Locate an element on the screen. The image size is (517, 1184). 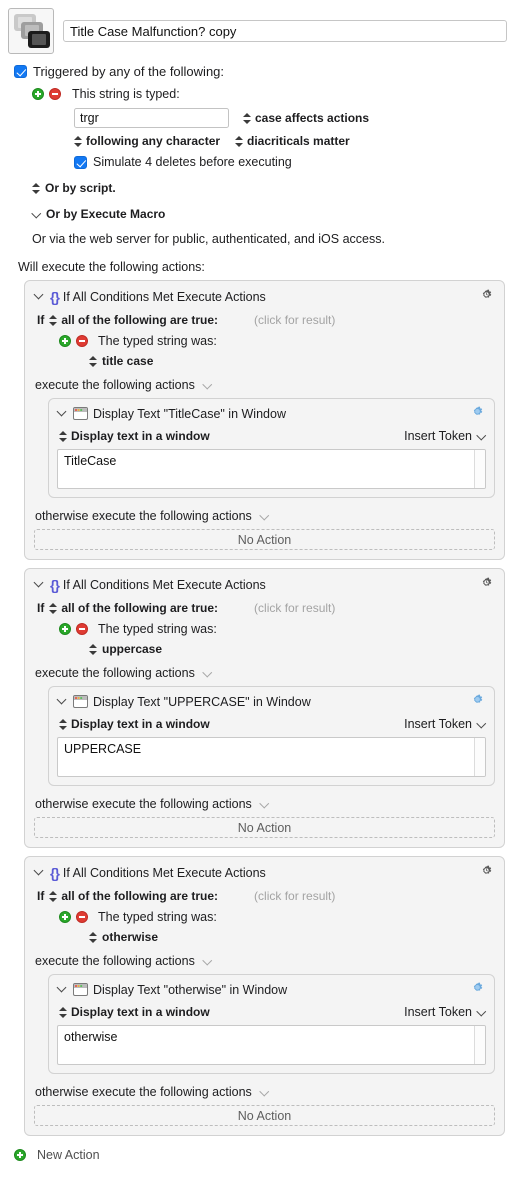
display-text-field: UPPERCASE is located at coordinates (271, 757).